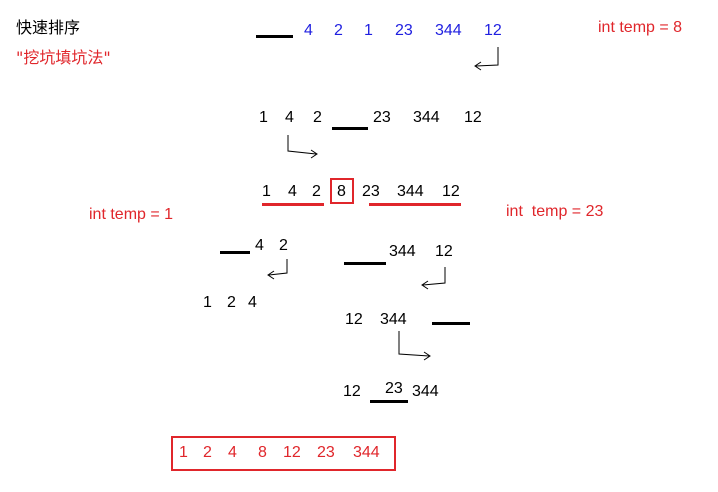  What do you see at coordinates (341, 191) in the screenshot?
I see `pivot-value: 8` at bounding box center [341, 191].